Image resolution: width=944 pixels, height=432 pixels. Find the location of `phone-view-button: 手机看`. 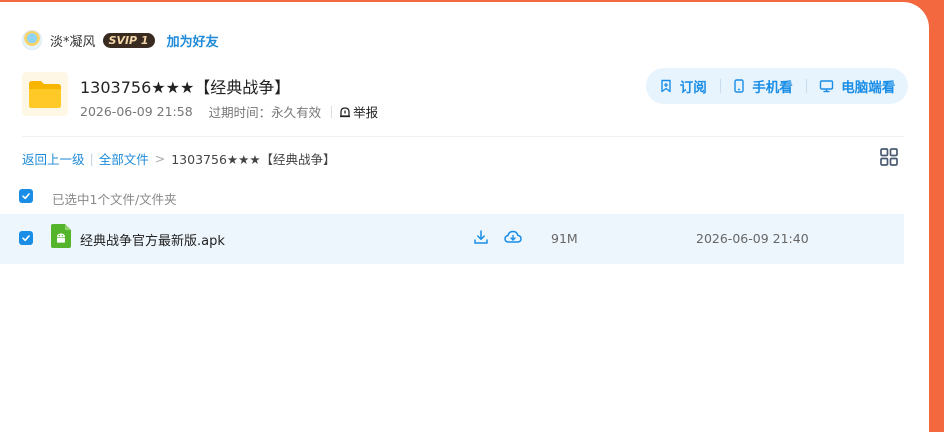

phone-view-button: 手机看 is located at coordinates (763, 86).